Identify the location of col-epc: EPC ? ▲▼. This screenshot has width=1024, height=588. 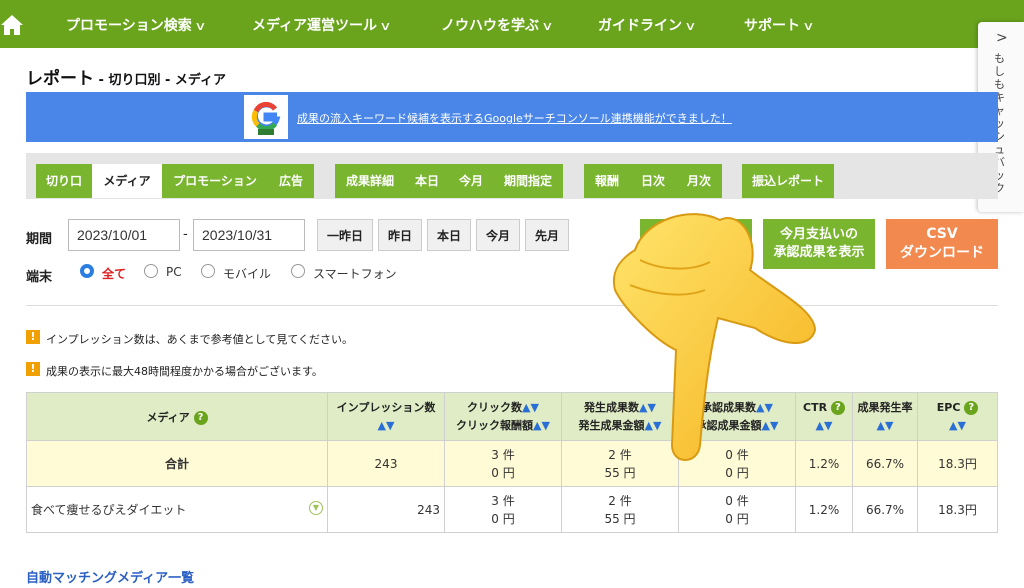
(957, 416).